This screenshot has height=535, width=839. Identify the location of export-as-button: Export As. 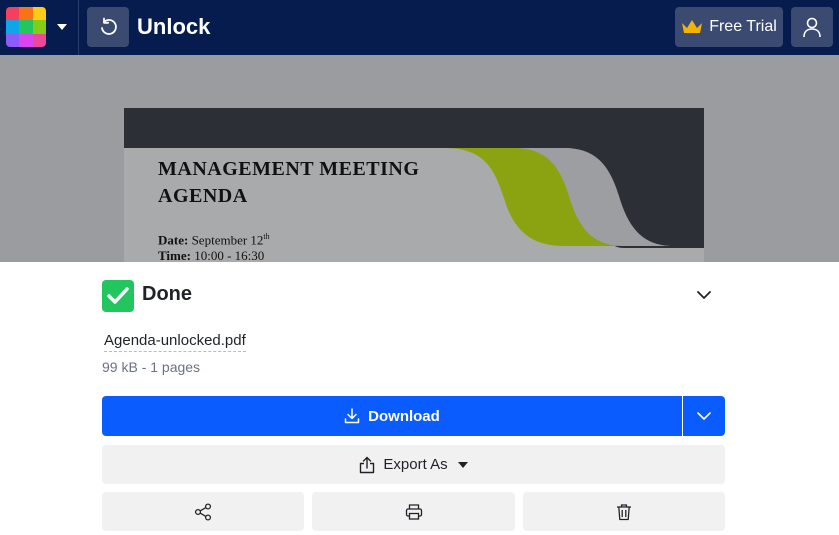
(413, 464).